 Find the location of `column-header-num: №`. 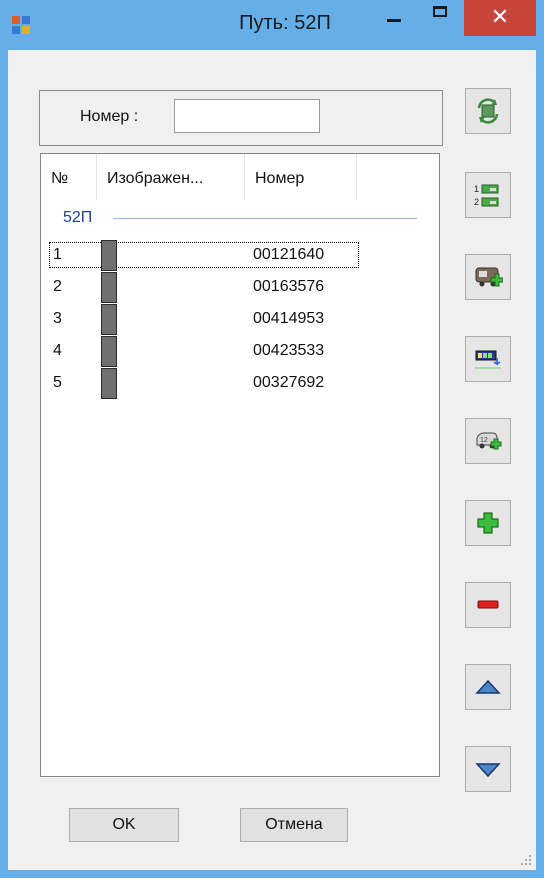

column-header-num: № is located at coordinates (69, 177).